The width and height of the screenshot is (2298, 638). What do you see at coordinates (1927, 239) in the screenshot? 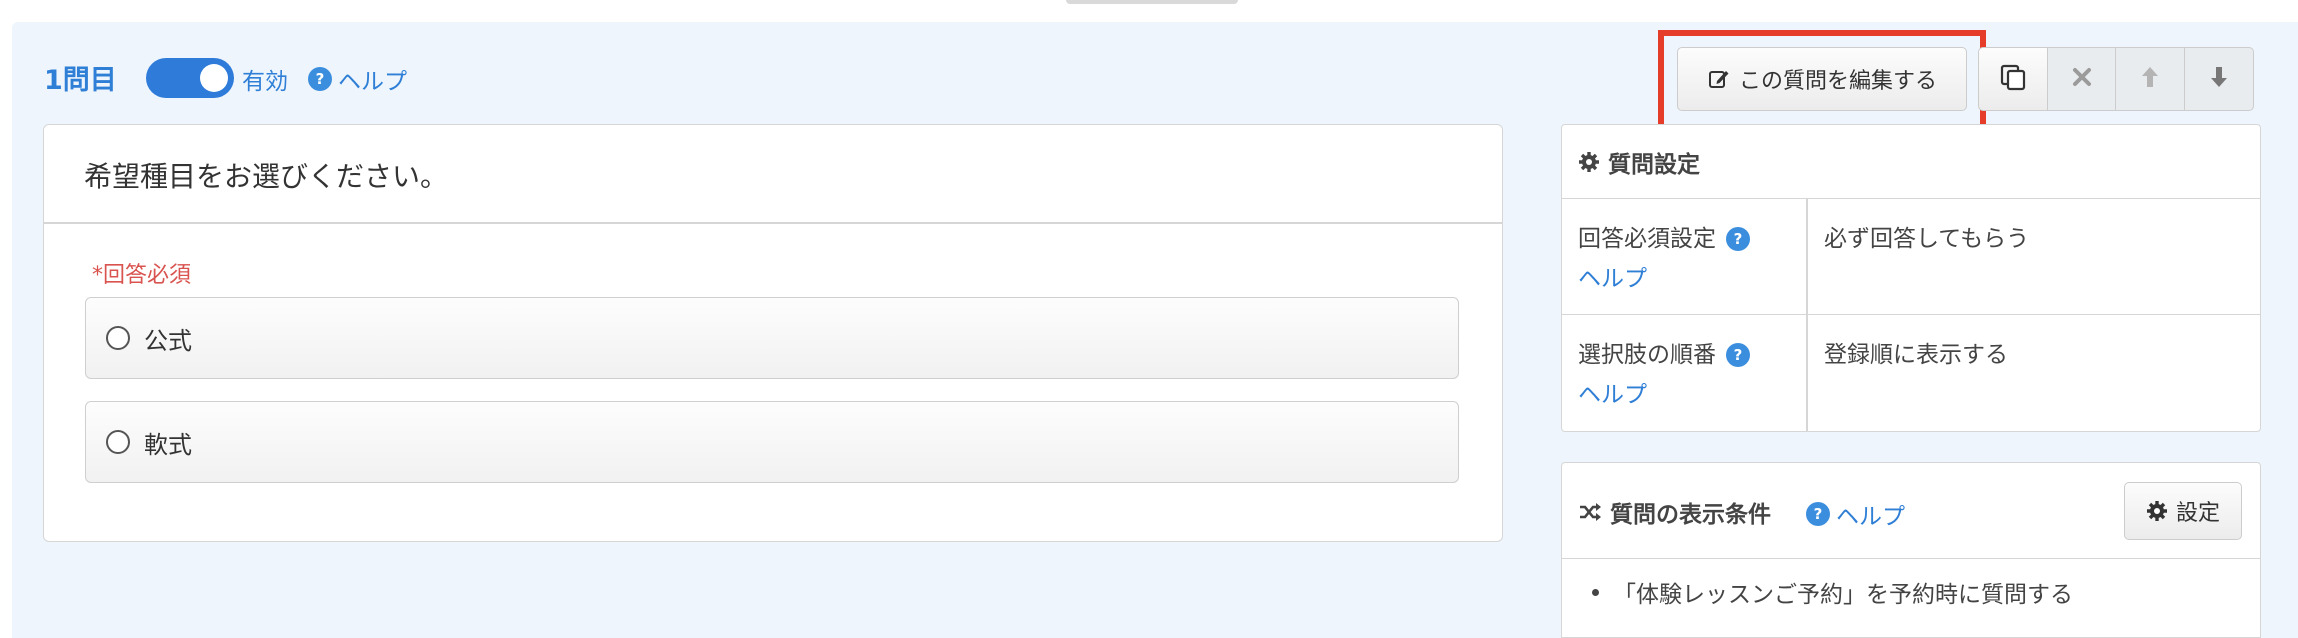
I see `row-value: 必ず回答してもらう` at bounding box center [1927, 239].